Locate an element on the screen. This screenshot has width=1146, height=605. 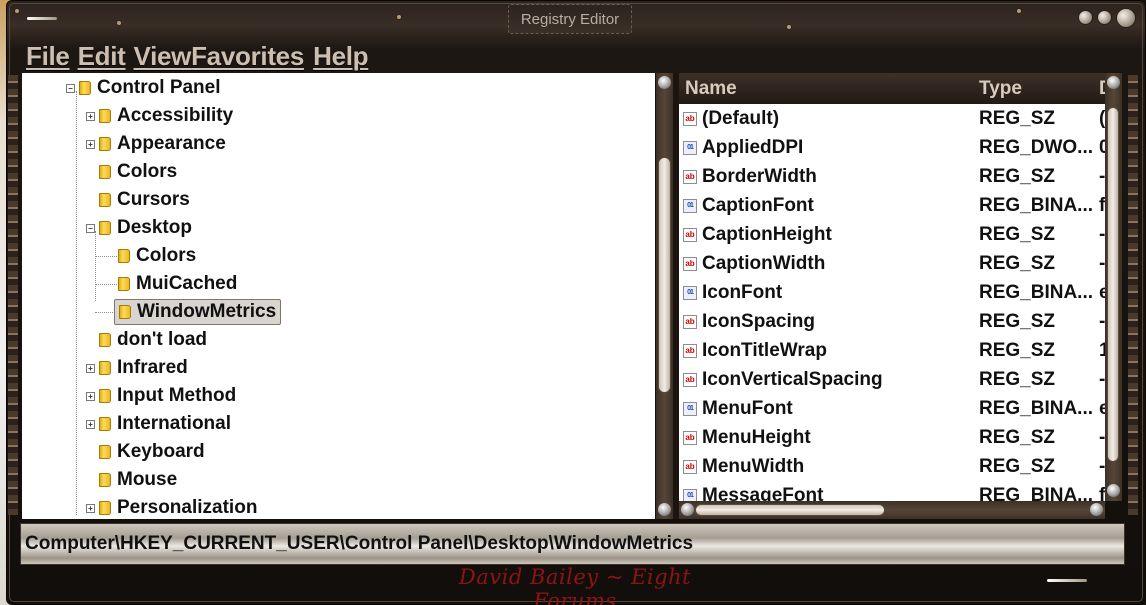
window-title: Registry Editor is located at coordinates (570, 19).